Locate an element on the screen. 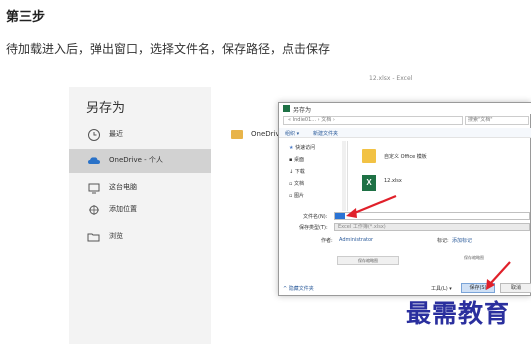 The image size is (531, 344). arrow-to-save is located at coordinates (500, 273).